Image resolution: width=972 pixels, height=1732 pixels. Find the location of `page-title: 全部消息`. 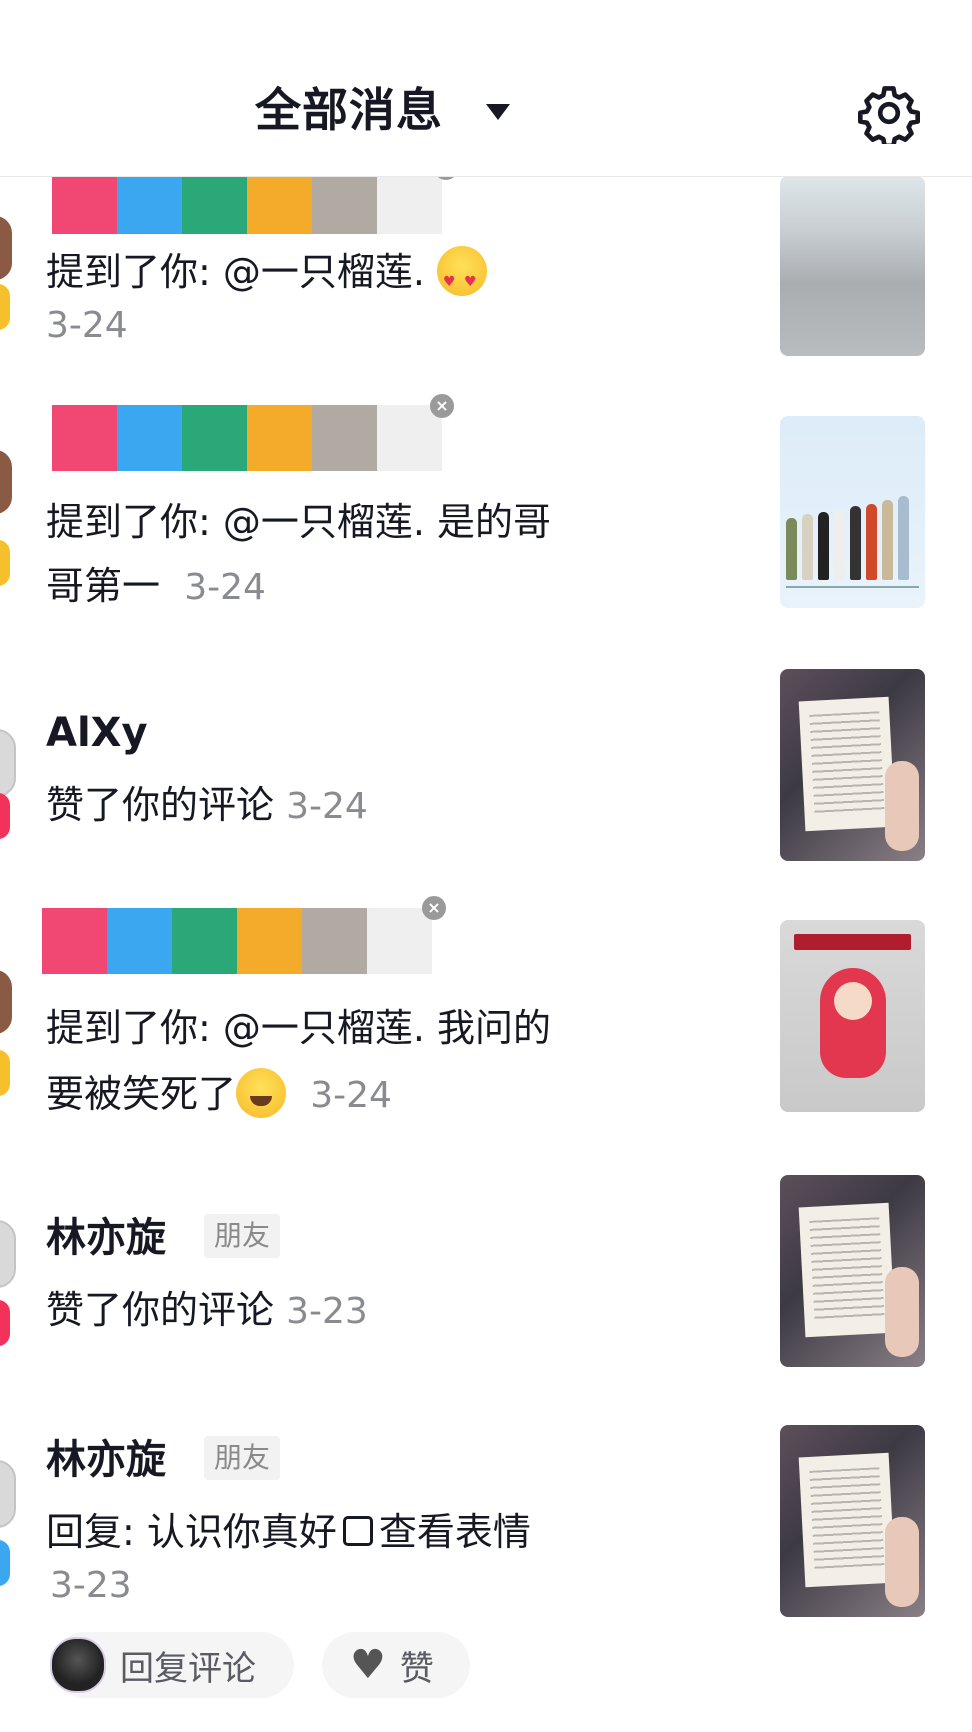

page-title: 全部消息 is located at coordinates (349, 110).